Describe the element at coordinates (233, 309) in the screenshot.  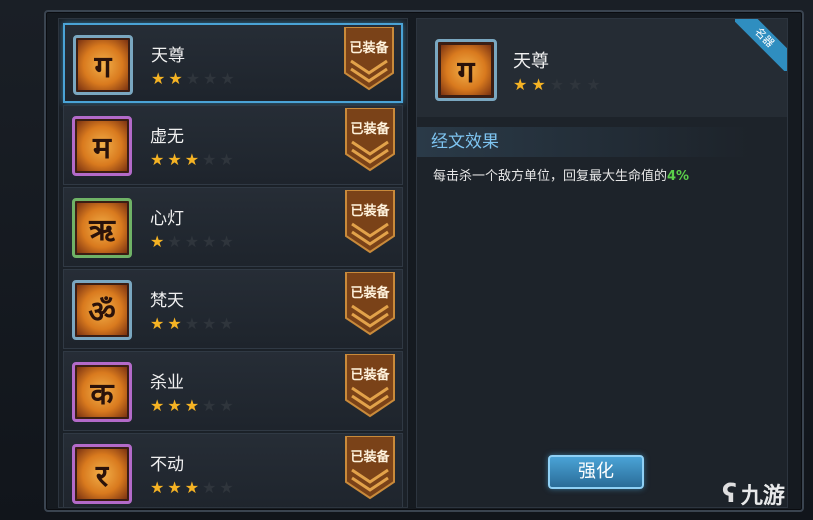
I see `scripture-list-item: ॐ 梵天 ★ ★ ★ ★ ★ 已装备` at that location.